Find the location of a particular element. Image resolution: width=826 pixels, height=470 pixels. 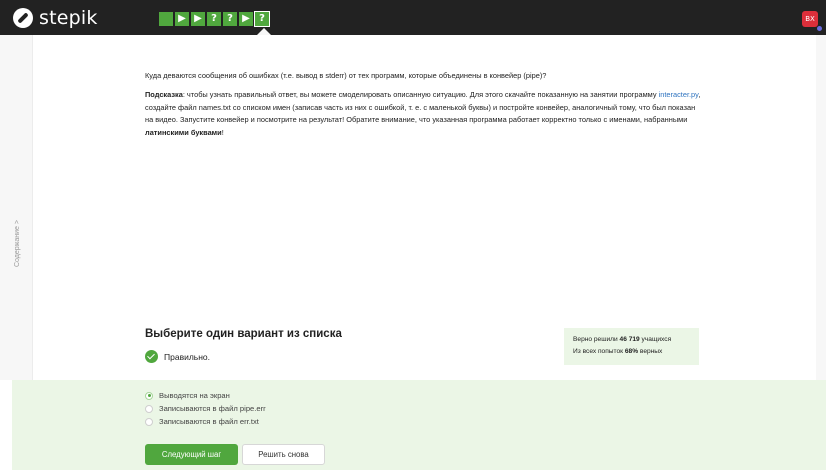

solved-count: 46 719 is located at coordinates (629, 339).